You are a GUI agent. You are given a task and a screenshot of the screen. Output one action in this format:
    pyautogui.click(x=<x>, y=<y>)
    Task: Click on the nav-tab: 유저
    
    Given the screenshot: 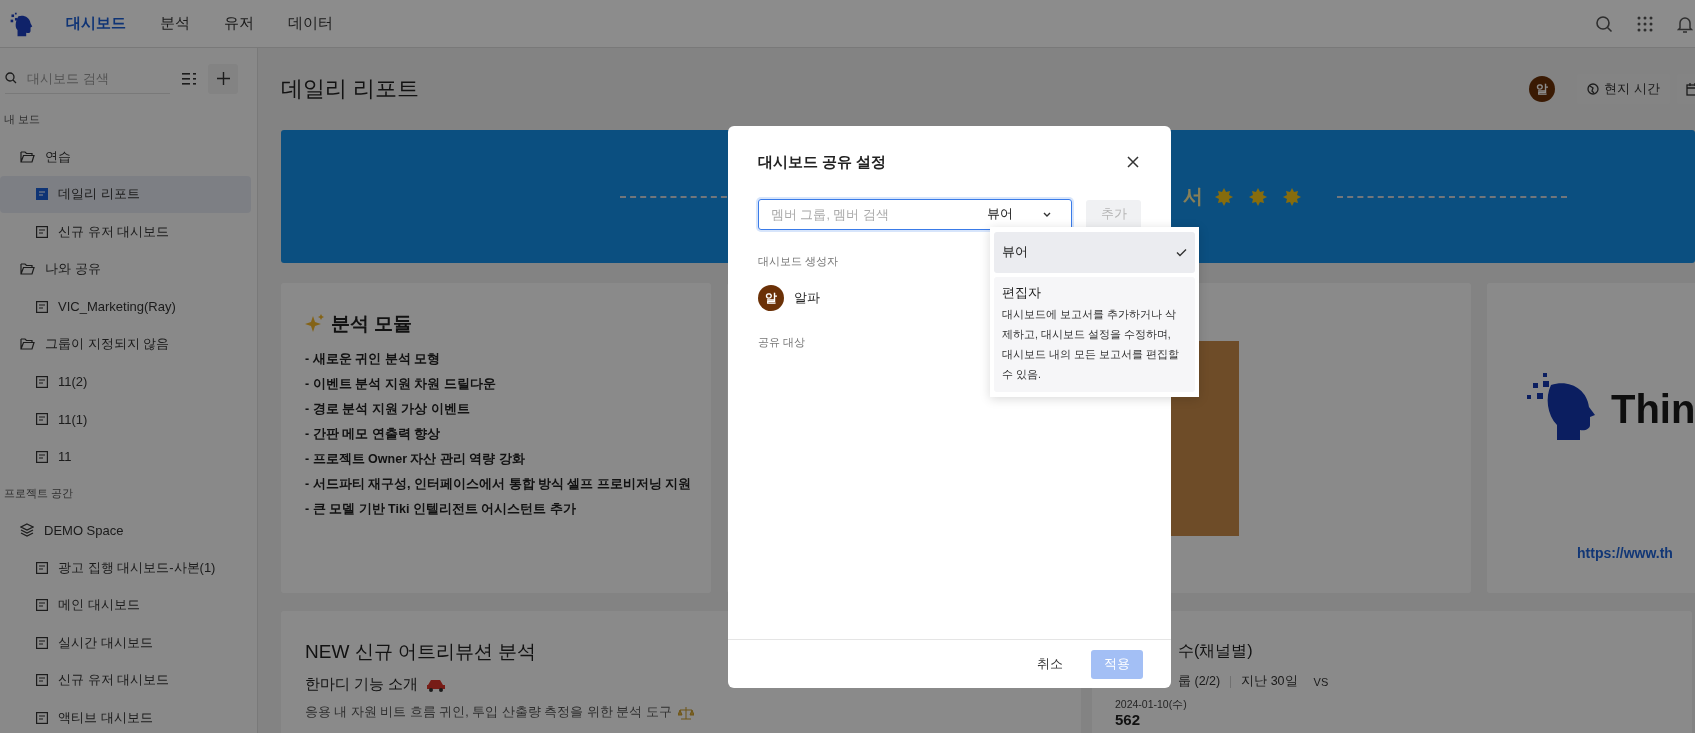 What is the action you would take?
    pyautogui.click(x=239, y=23)
    